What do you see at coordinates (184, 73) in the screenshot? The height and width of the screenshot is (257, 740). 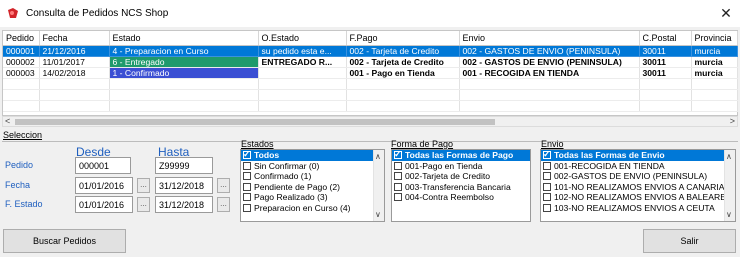 I see `cell-estado: 1 - Confirmado` at bounding box center [184, 73].